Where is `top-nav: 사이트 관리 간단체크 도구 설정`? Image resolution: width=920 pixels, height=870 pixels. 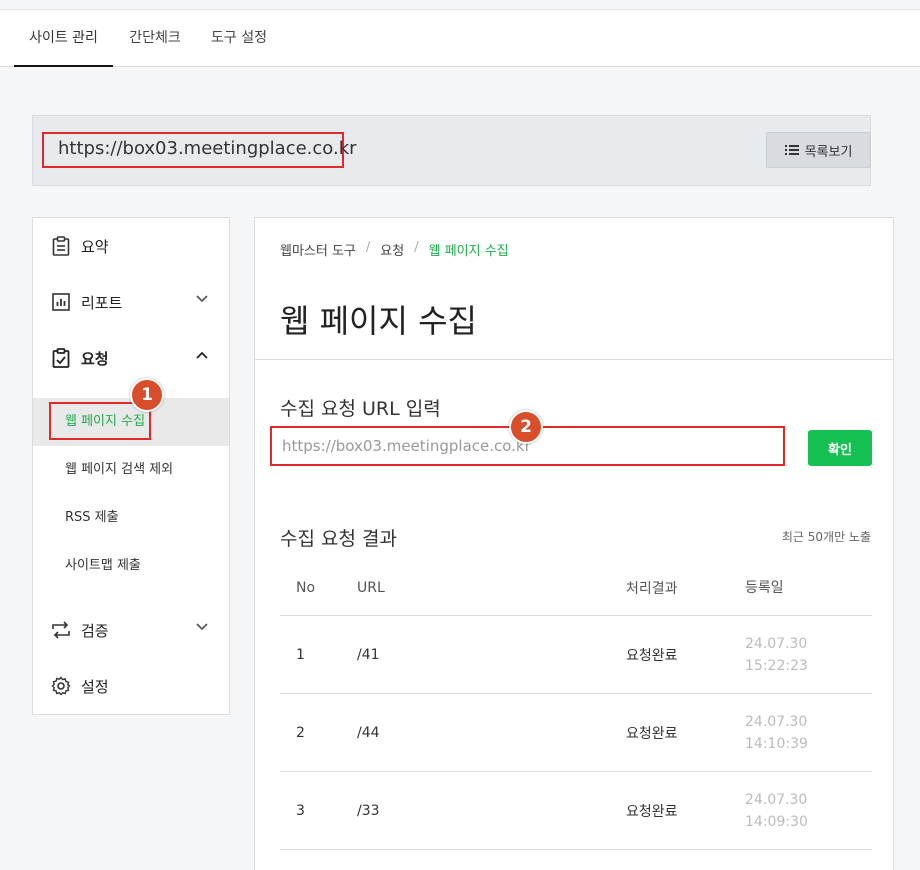
top-nav: 사이트 관리 간단체크 도구 설정 is located at coordinates (460, 38).